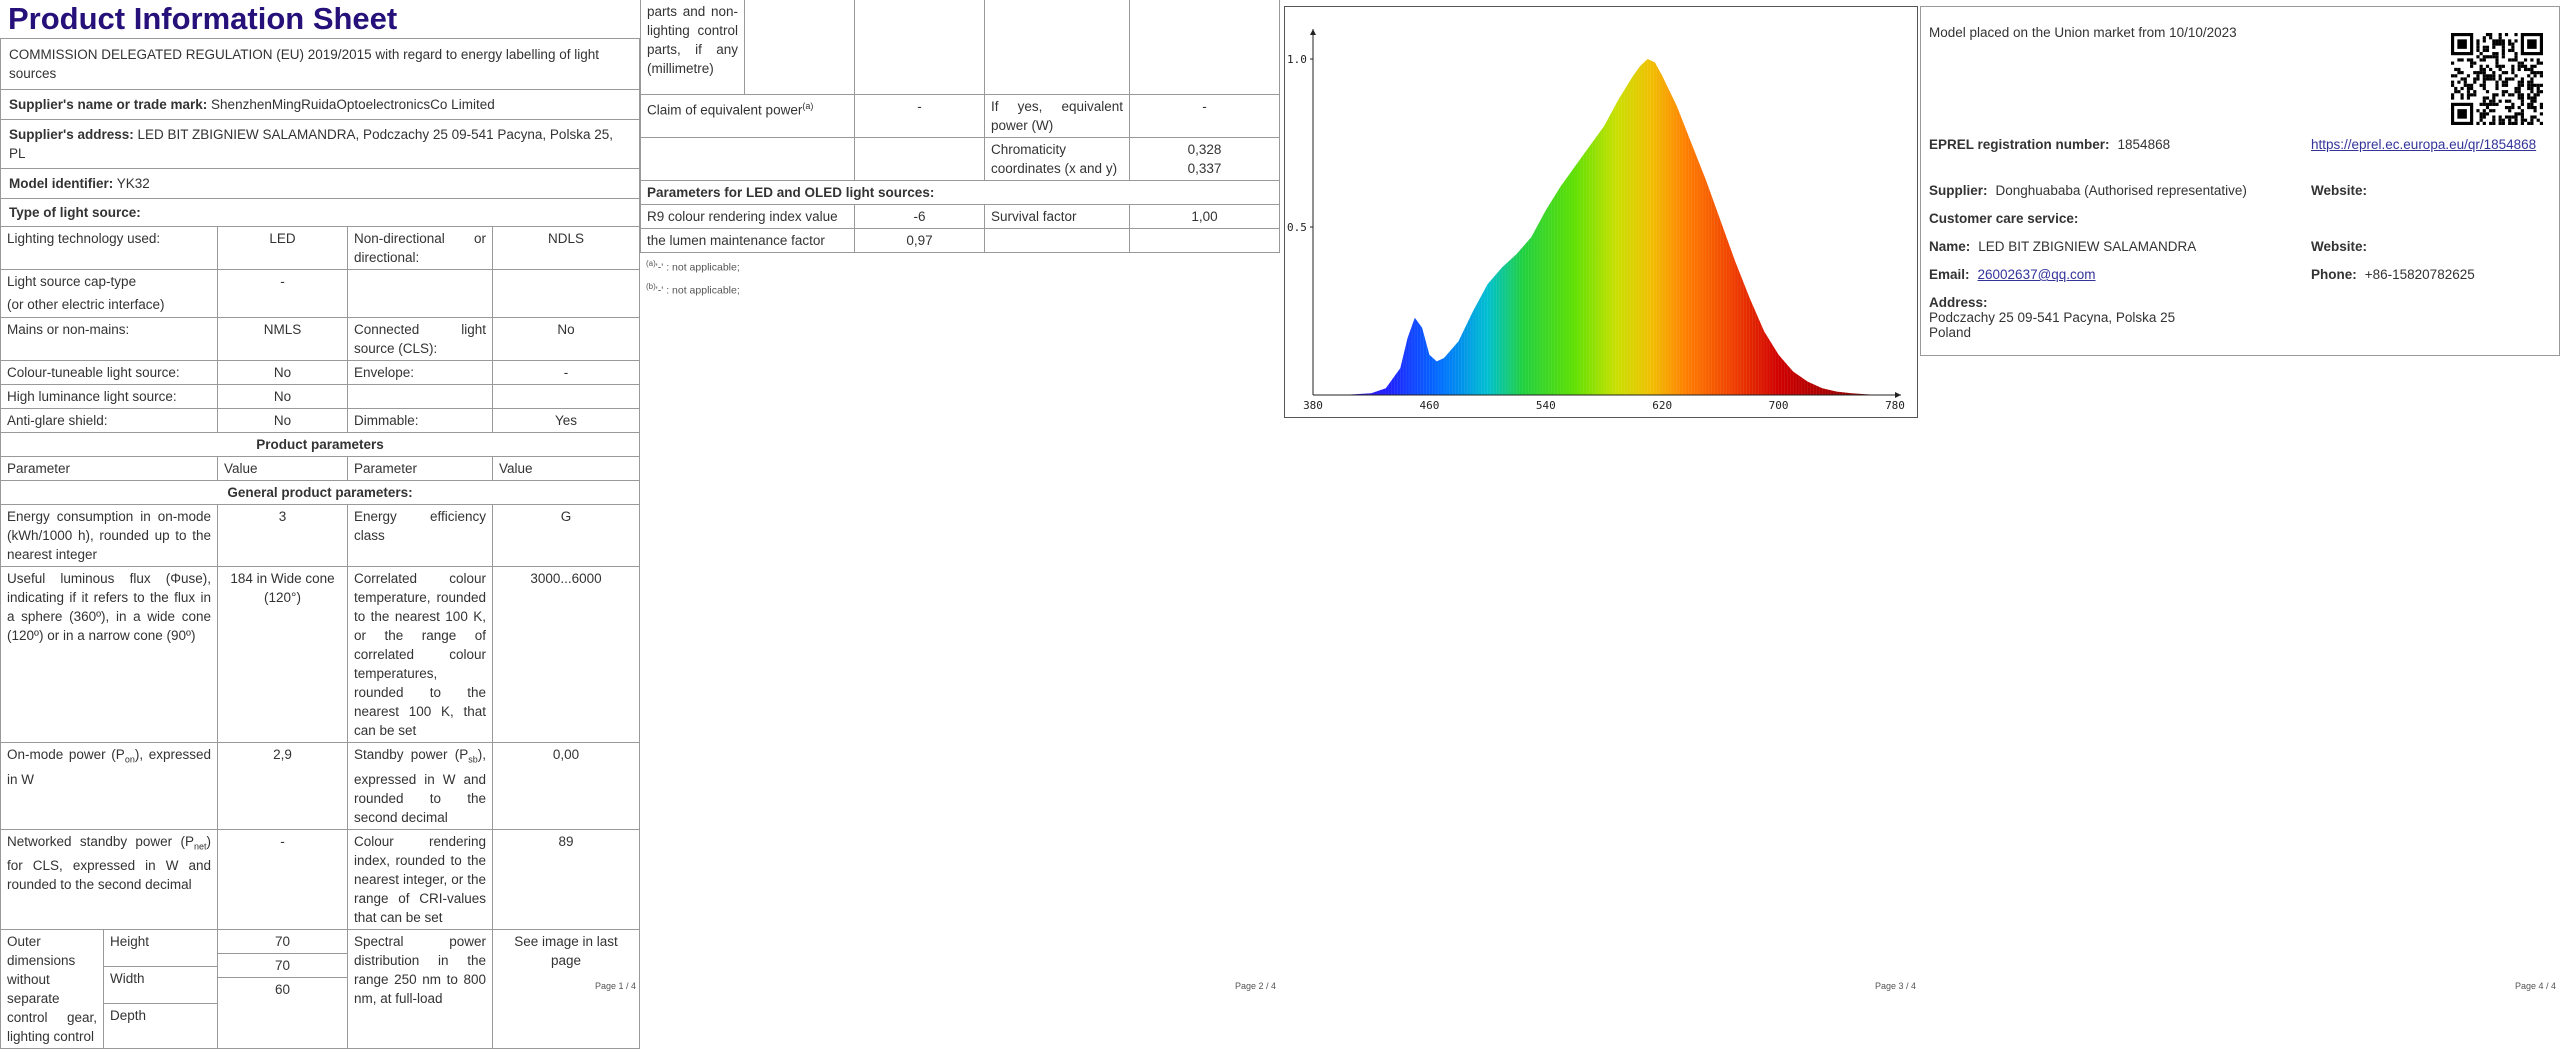  Describe the element at coordinates (2037, 274) in the screenshot. I see `email-link: 26002637@qq.com` at that location.